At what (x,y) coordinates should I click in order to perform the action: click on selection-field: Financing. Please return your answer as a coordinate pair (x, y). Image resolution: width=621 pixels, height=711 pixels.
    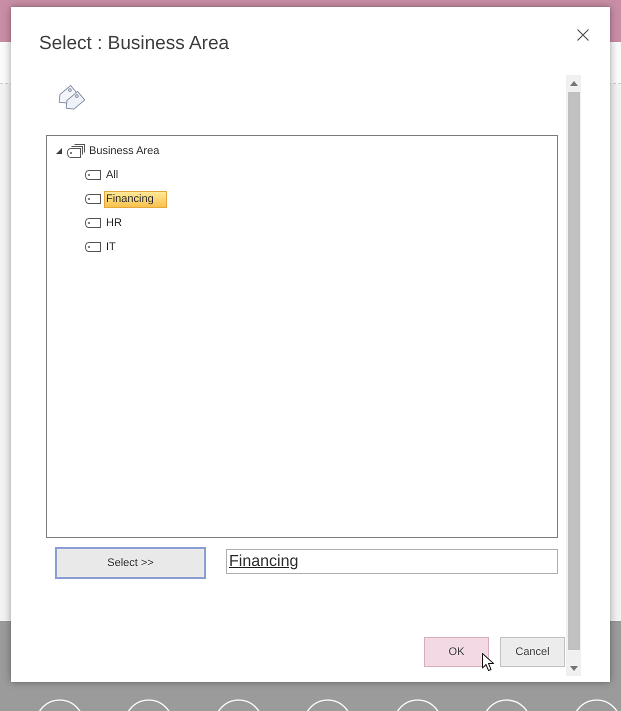
    Looking at the image, I should click on (392, 561).